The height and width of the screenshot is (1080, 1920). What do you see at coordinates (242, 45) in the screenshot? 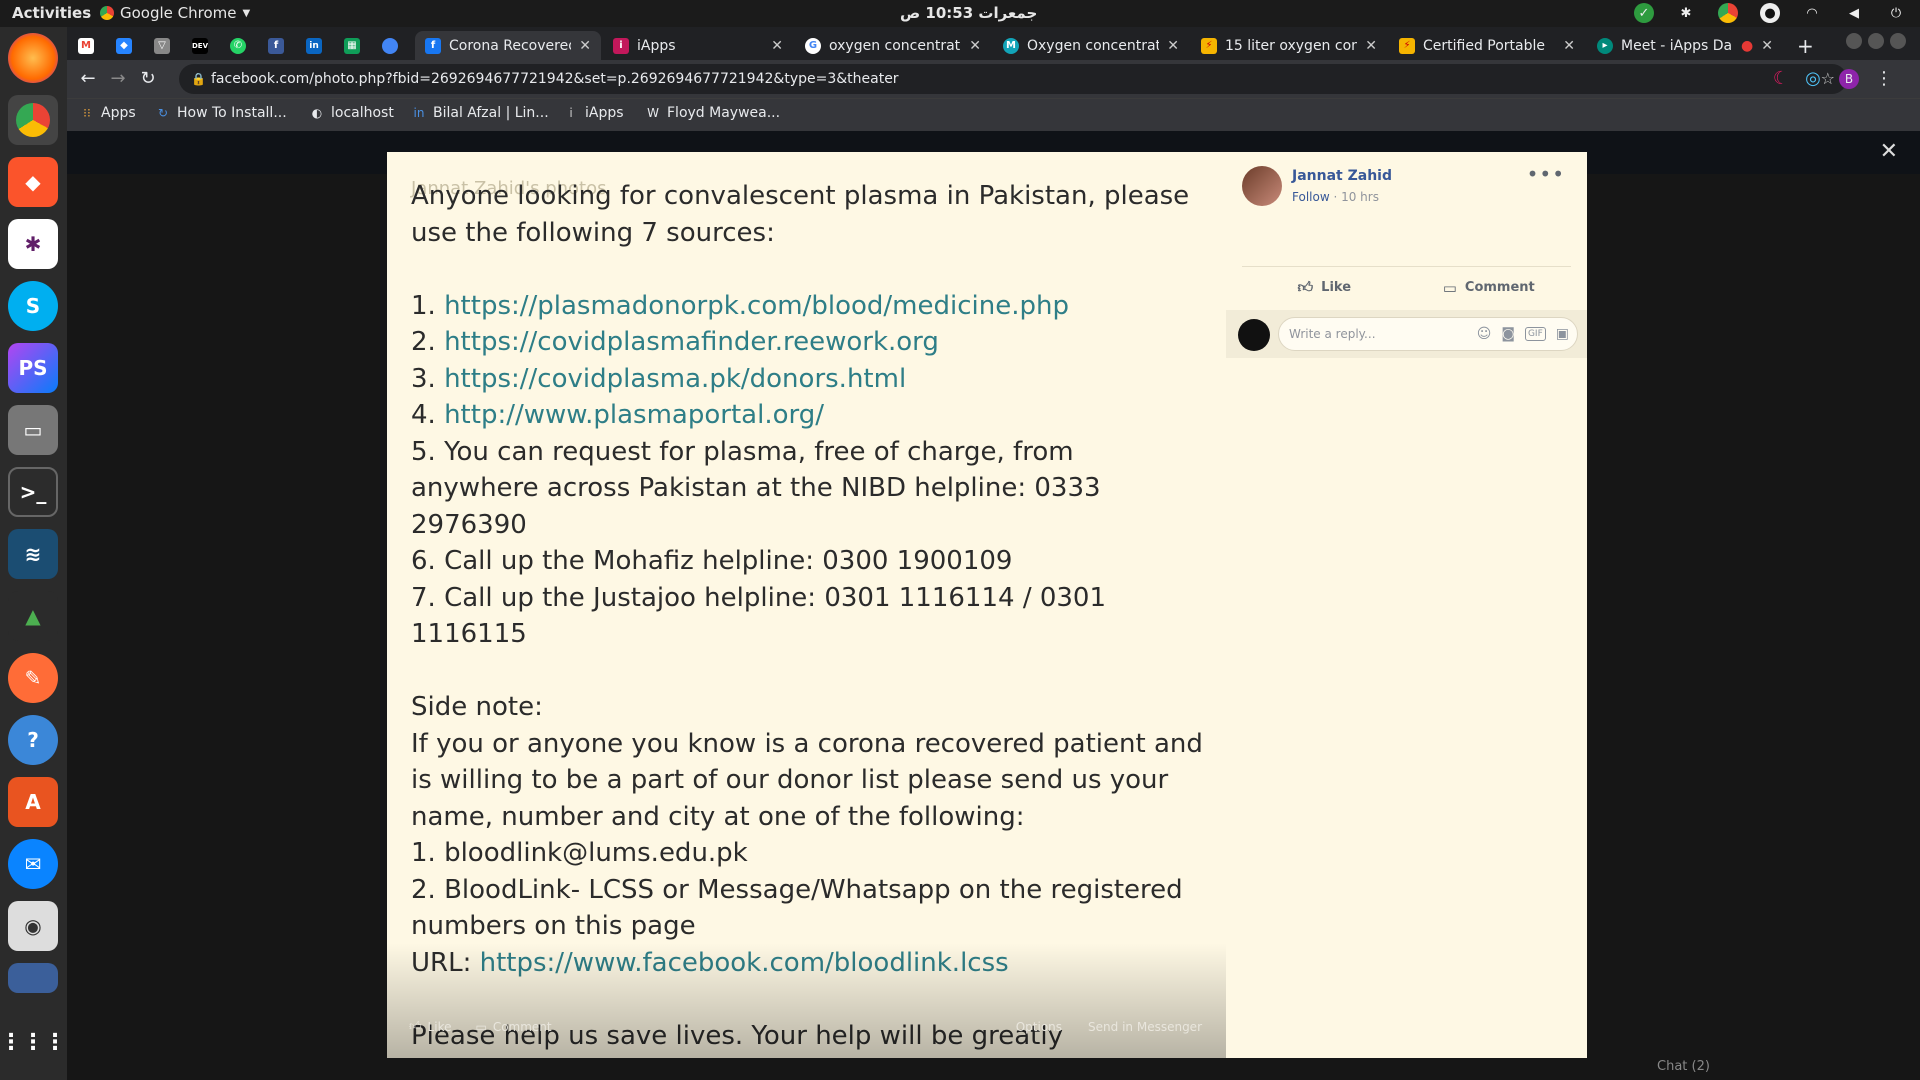
I see `pinned-tab-whatsapp: ✆` at bounding box center [242, 45].